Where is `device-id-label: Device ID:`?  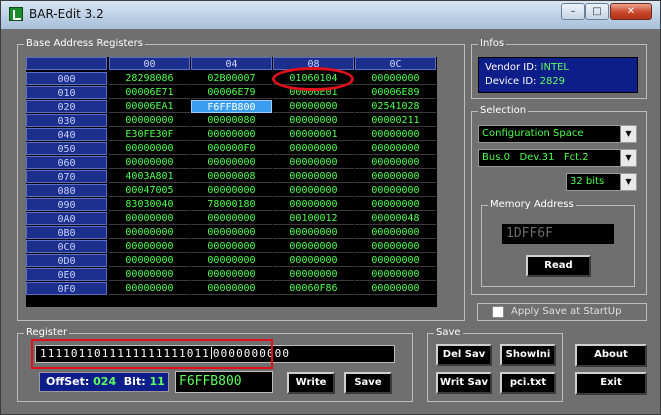 device-id-label: Device ID: is located at coordinates (511, 81).